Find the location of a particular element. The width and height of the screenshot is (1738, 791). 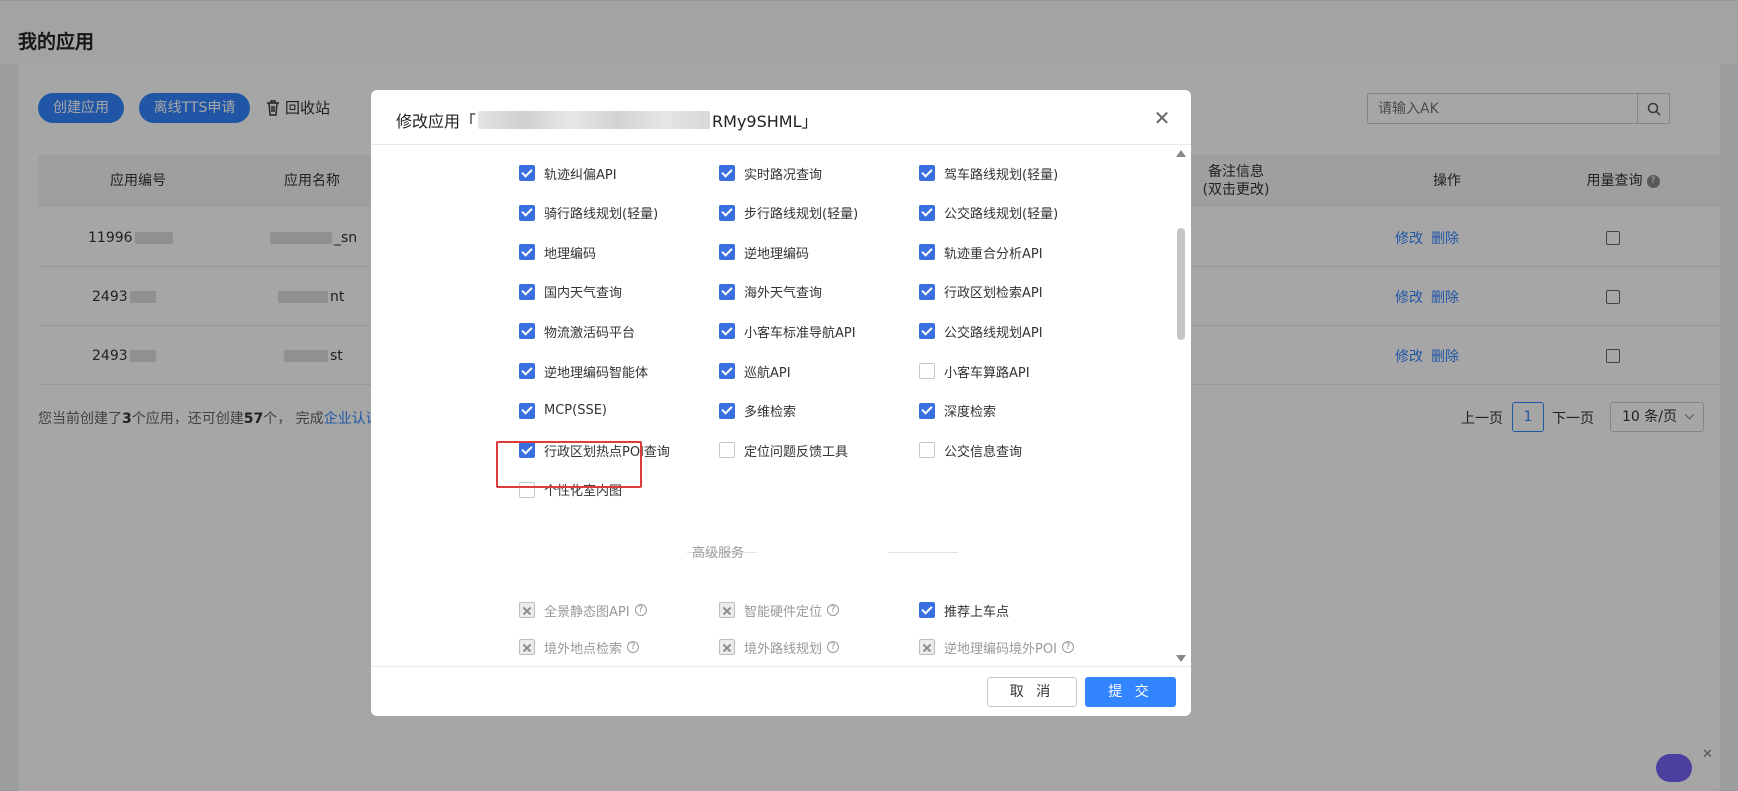

service-option-label: 实时路况查询 is located at coordinates (783, 175).